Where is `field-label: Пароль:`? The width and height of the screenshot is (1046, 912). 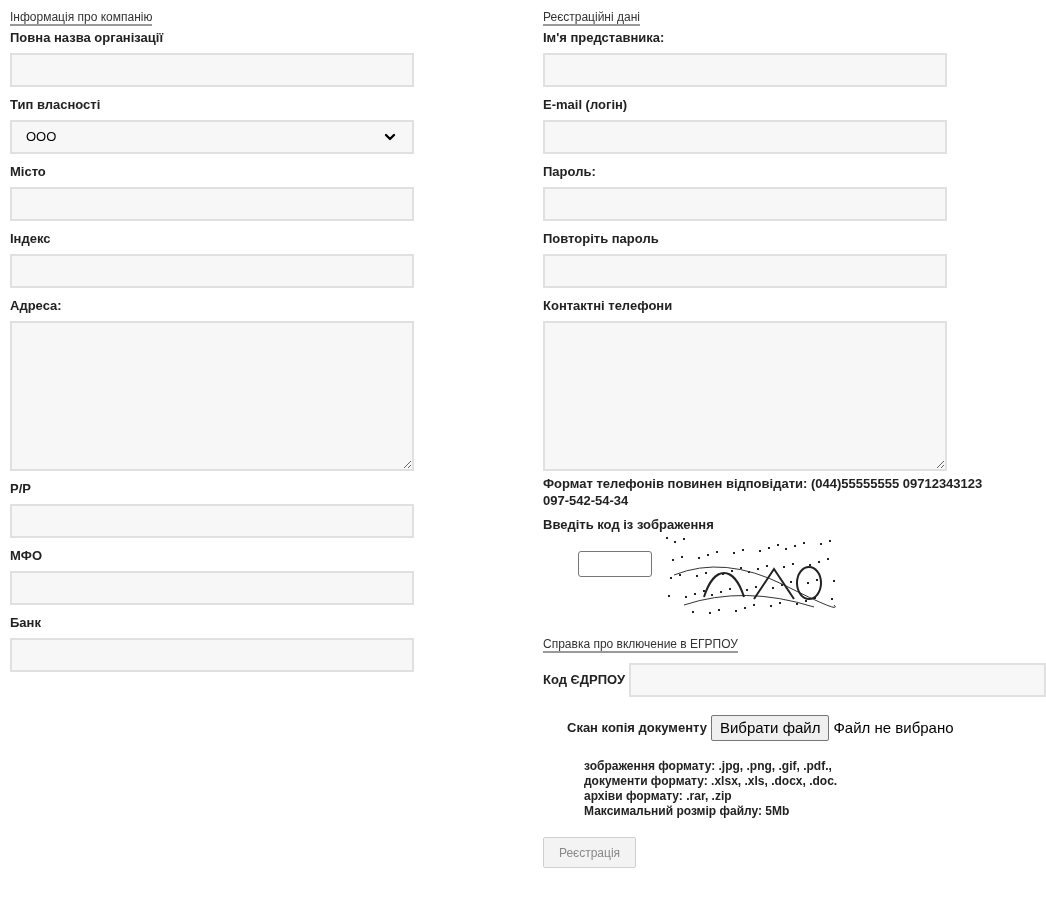 field-label: Пароль: is located at coordinates (570, 172).